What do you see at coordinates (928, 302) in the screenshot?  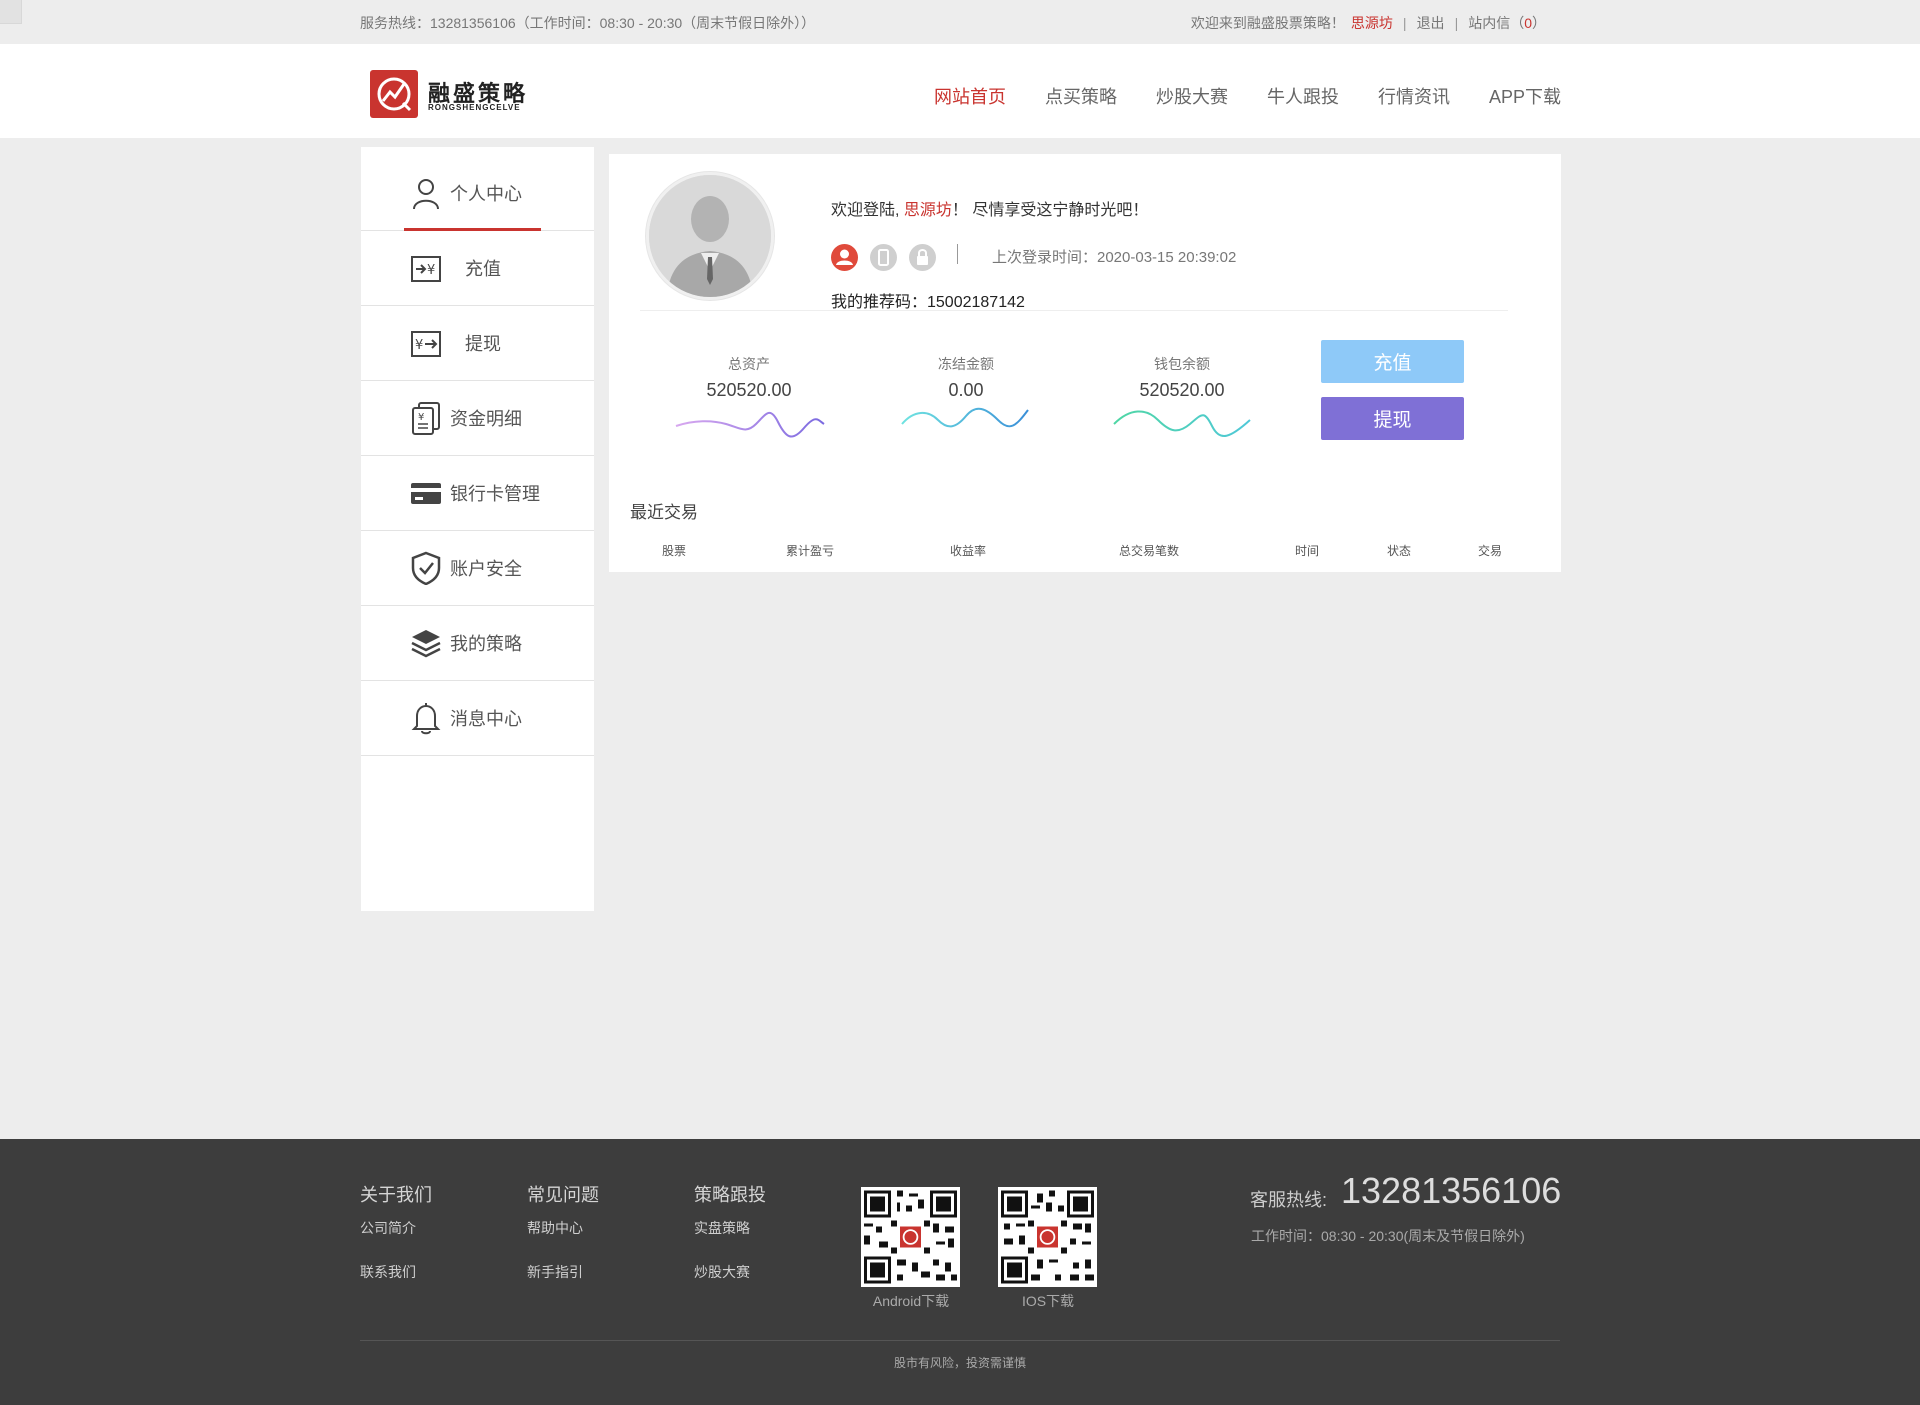 I see `referral-code: 我的推荐码：15002187142` at bounding box center [928, 302].